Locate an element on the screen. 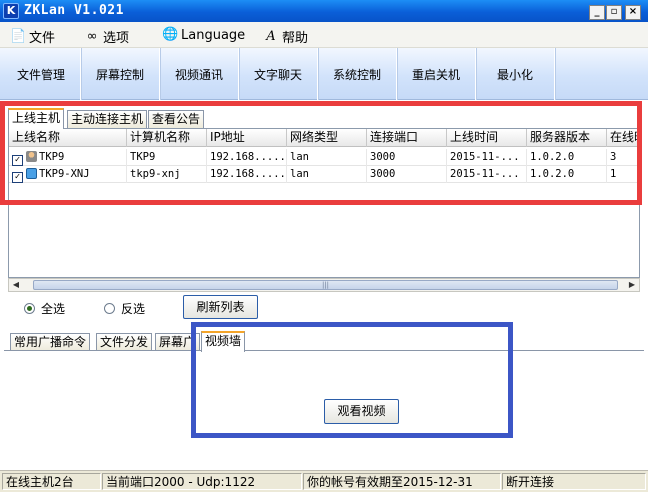 This screenshot has width=648, height=496. refresh-list-button: 刷新列表 is located at coordinates (220, 307).